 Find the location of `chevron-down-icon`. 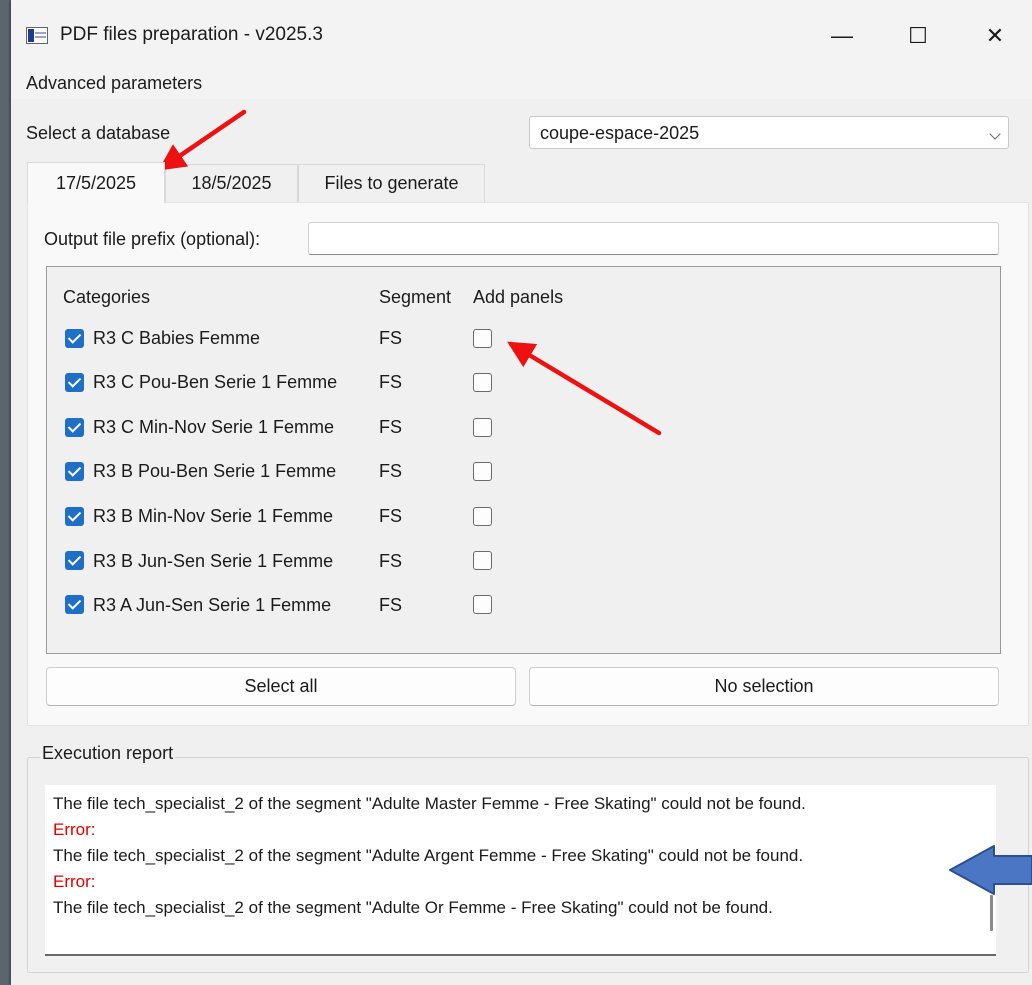

chevron-down-icon is located at coordinates (995, 134).